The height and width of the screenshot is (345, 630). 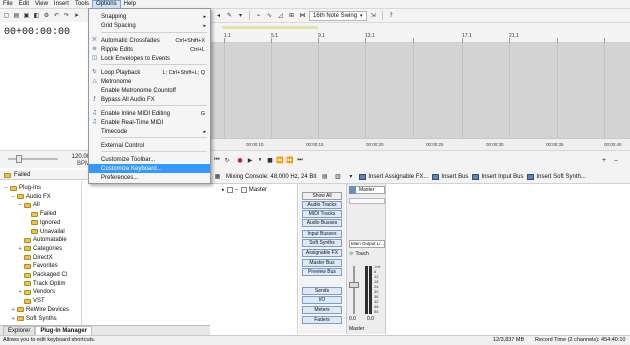 What do you see at coordinates (280, 160) in the screenshot?
I see `previous-icon: ⏪` at bounding box center [280, 160].